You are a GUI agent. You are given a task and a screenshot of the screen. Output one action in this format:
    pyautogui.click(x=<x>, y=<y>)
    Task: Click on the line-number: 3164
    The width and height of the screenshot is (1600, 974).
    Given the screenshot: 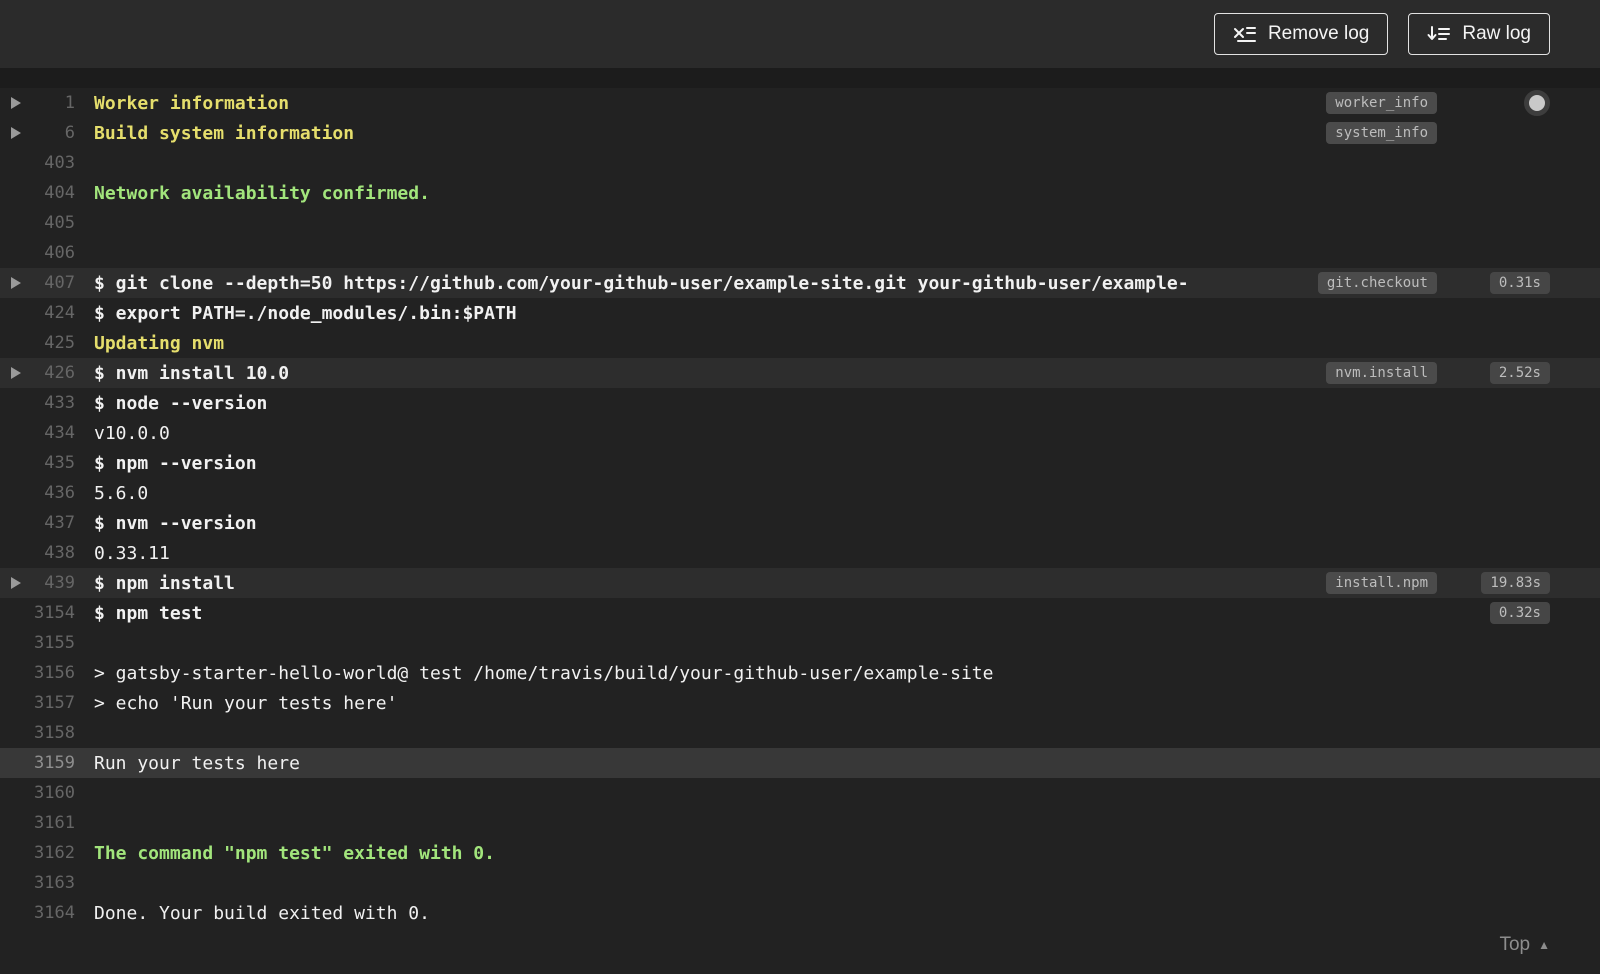 What is the action you would take?
    pyautogui.click(x=37, y=913)
    